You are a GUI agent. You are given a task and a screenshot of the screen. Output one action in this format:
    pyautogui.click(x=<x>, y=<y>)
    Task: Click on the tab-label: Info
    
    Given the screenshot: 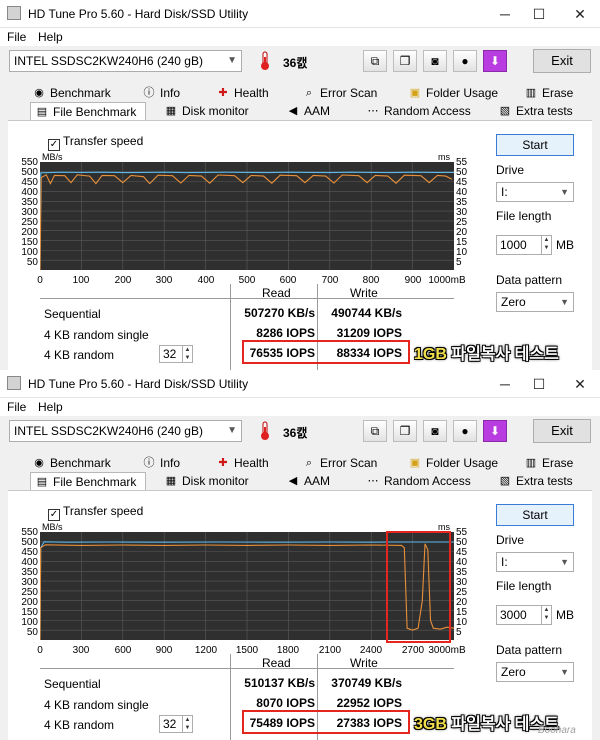 What is the action you would take?
    pyautogui.click(x=170, y=93)
    